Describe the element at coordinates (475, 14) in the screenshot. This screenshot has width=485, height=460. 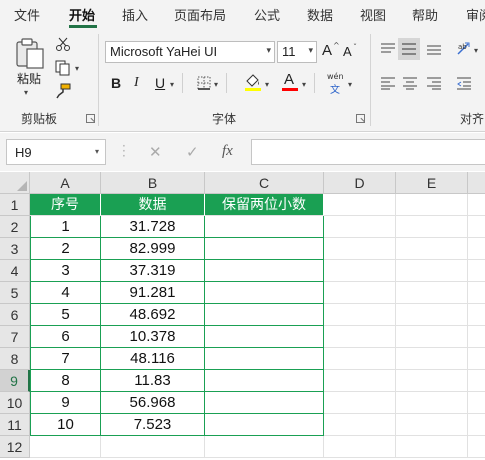
I see `tab-review: 审阅` at that location.